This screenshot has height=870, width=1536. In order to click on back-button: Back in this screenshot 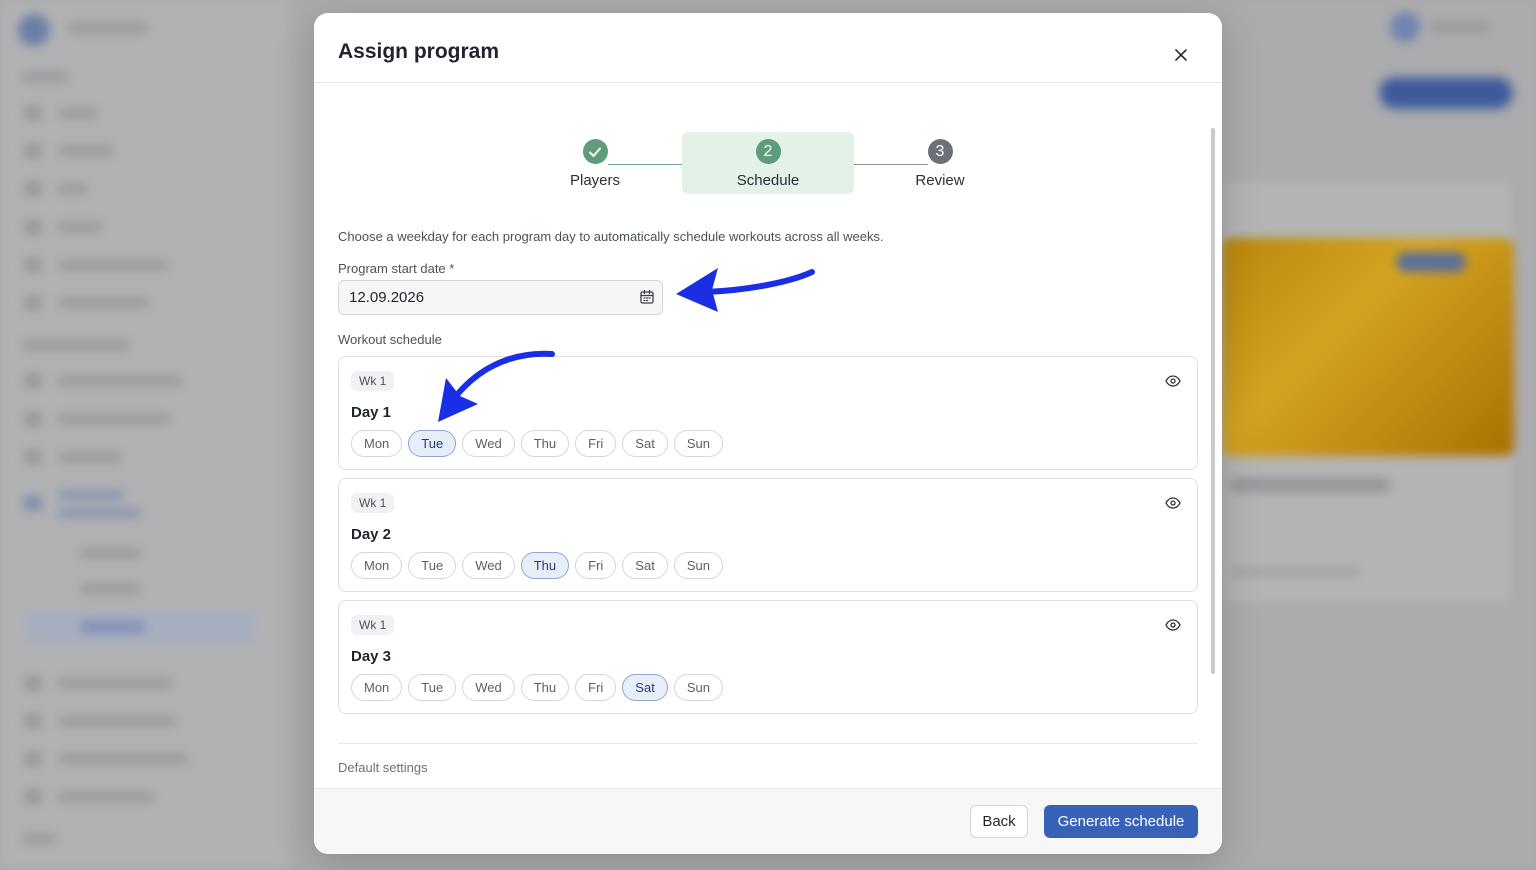, I will do `click(999, 821)`.